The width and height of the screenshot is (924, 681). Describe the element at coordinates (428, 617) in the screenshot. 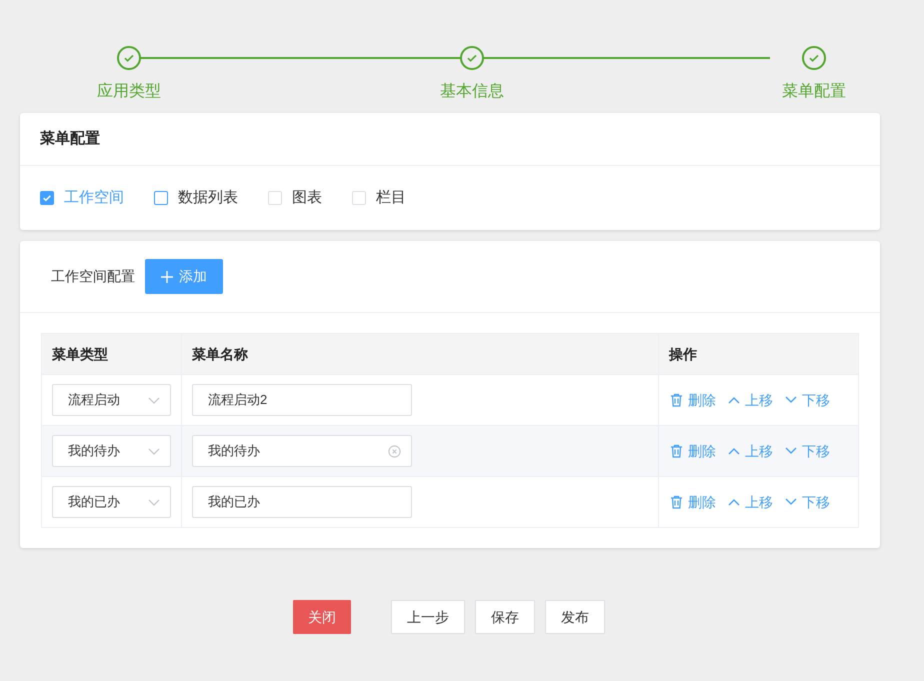

I see `footer-button: 上一步` at that location.